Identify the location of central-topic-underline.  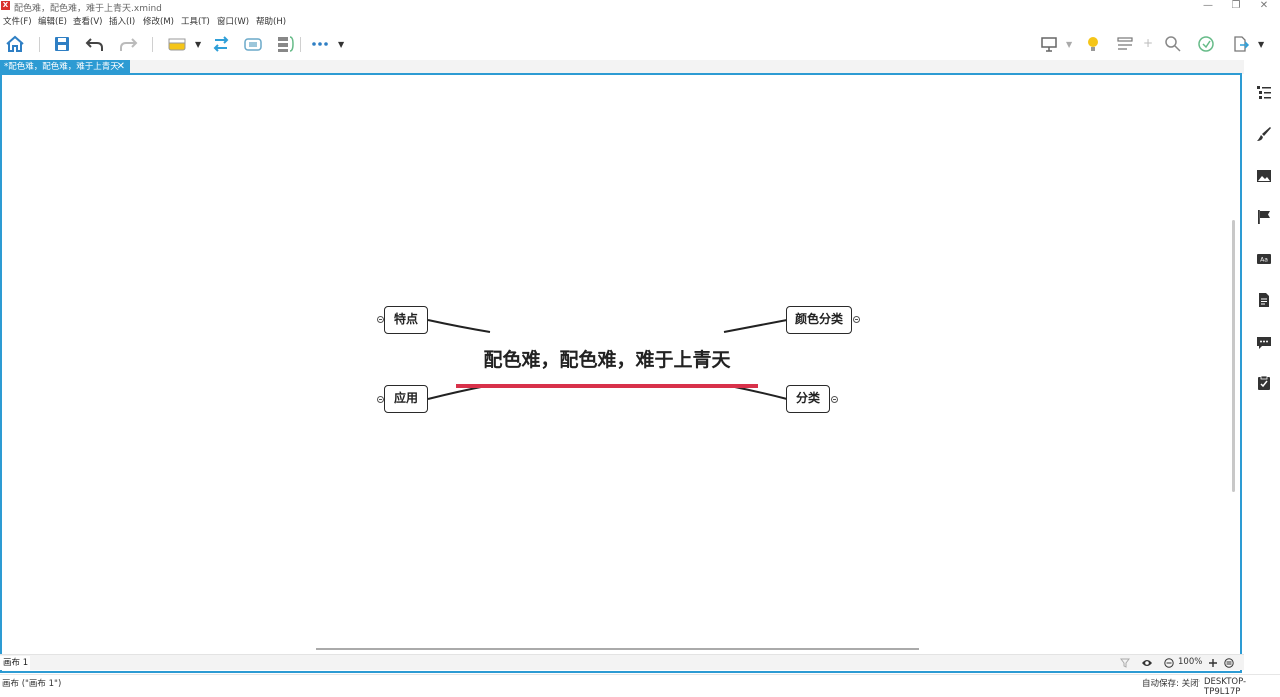
(607, 386).